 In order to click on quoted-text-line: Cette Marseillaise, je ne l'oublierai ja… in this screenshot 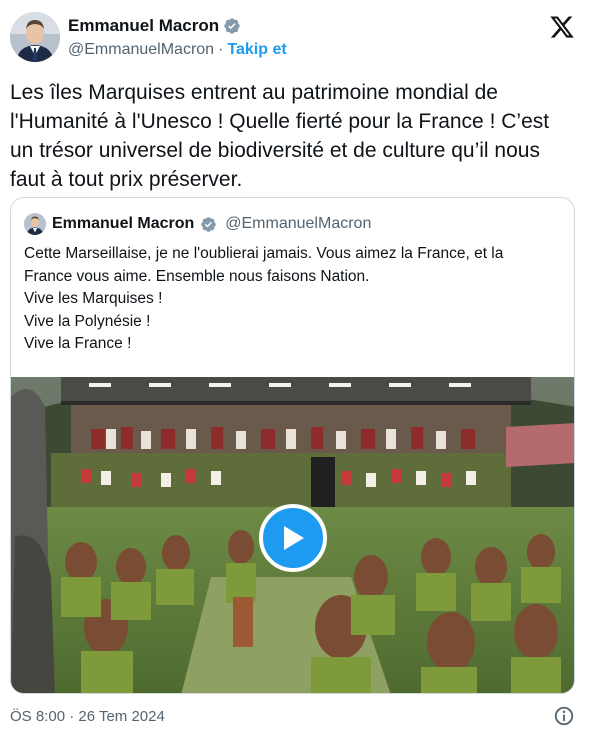, I will do `click(264, 253)`.